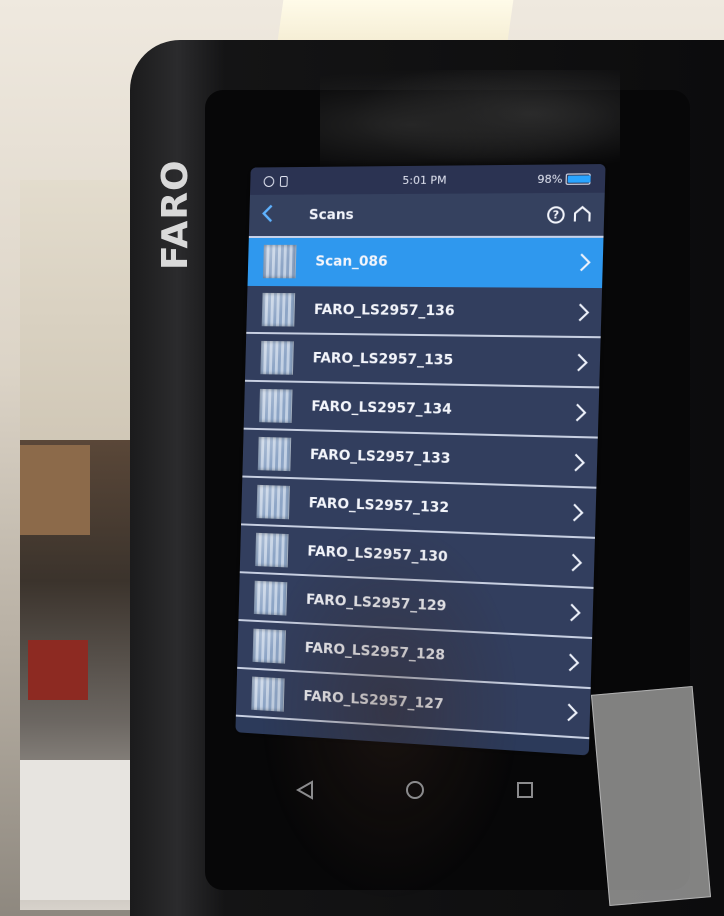 The height and width of the screenshot is (916, 724). What do you see at coordinates (651, 796) in the screenshot?
I see `tape-strip` at bounding box center [651, 796].